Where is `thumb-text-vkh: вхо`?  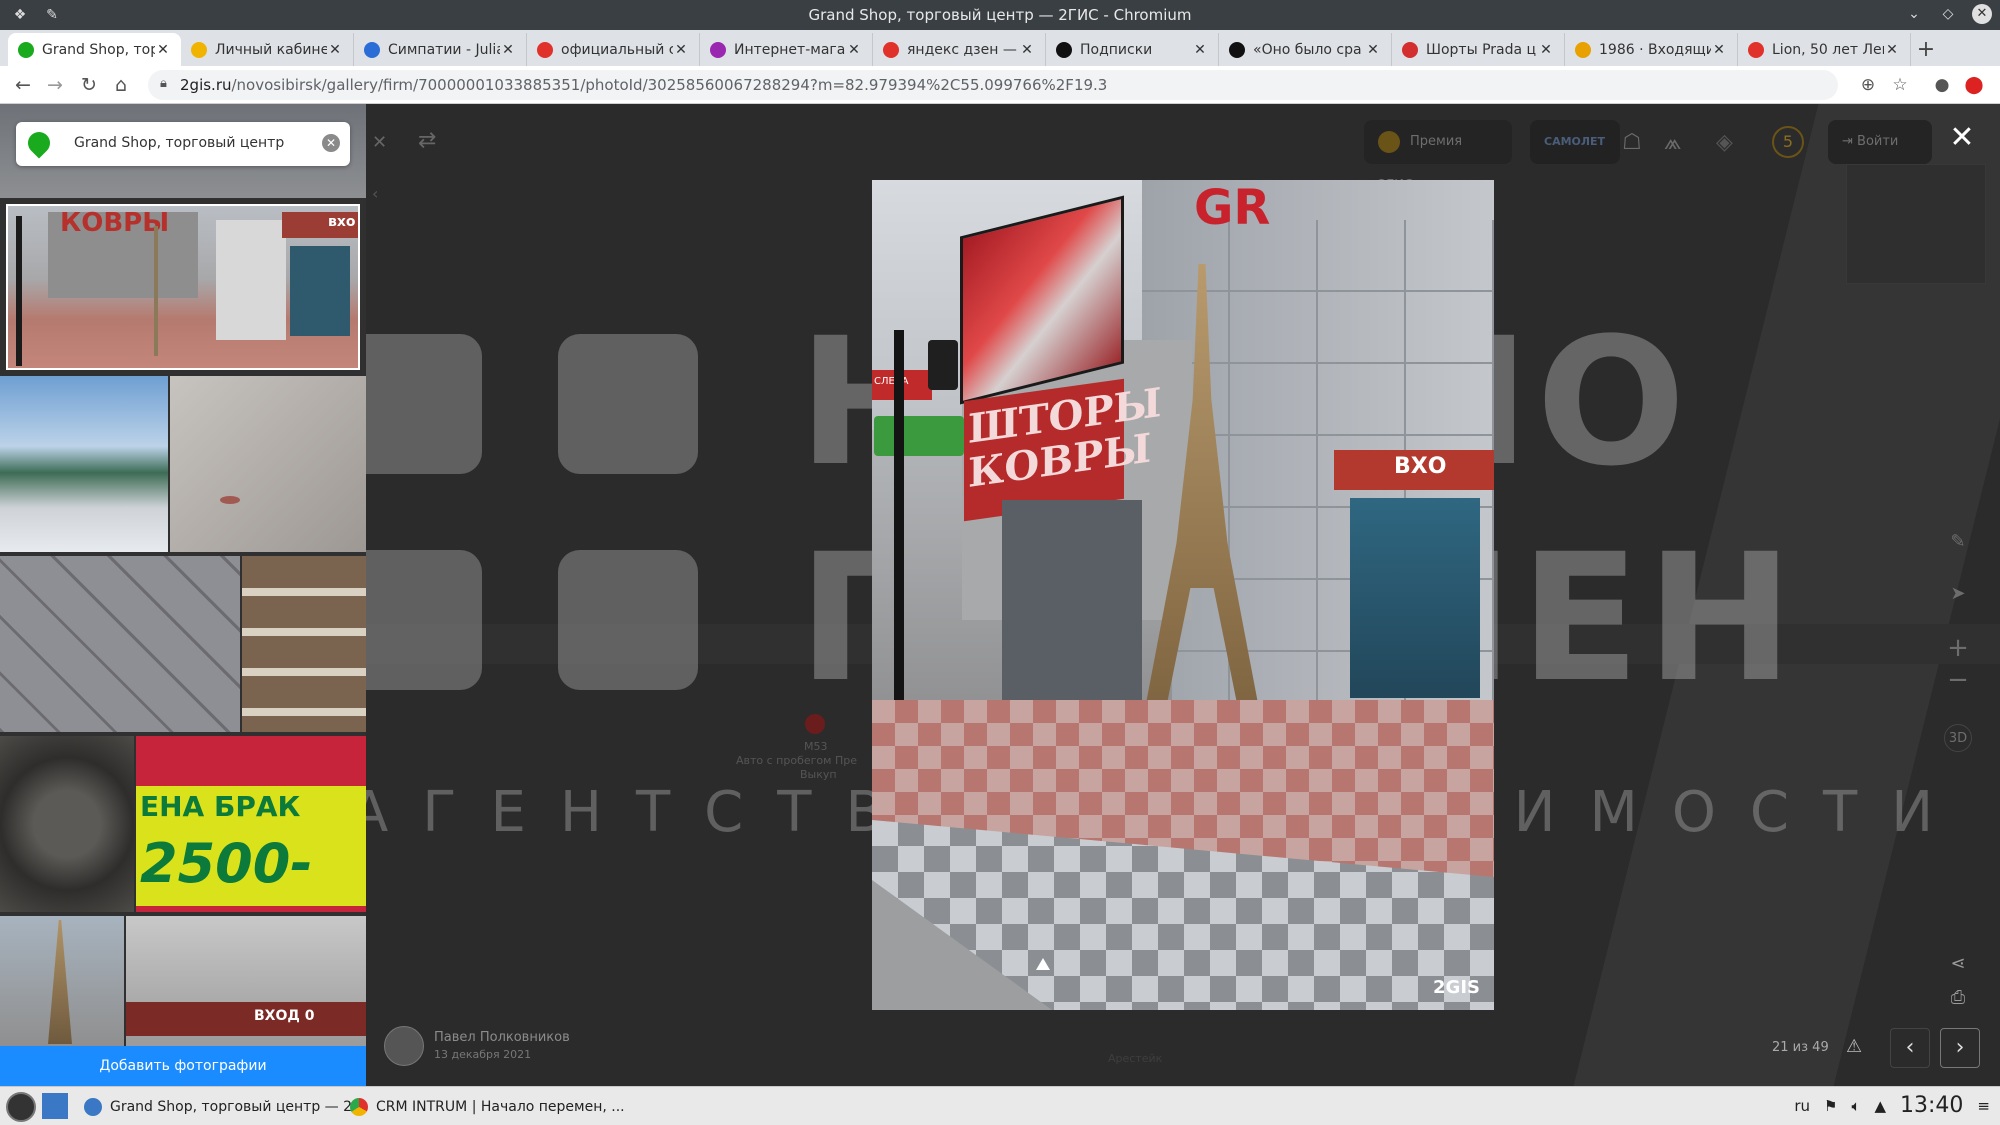
thumb-text-vkh: вхо is located at coordinates (342, 222).